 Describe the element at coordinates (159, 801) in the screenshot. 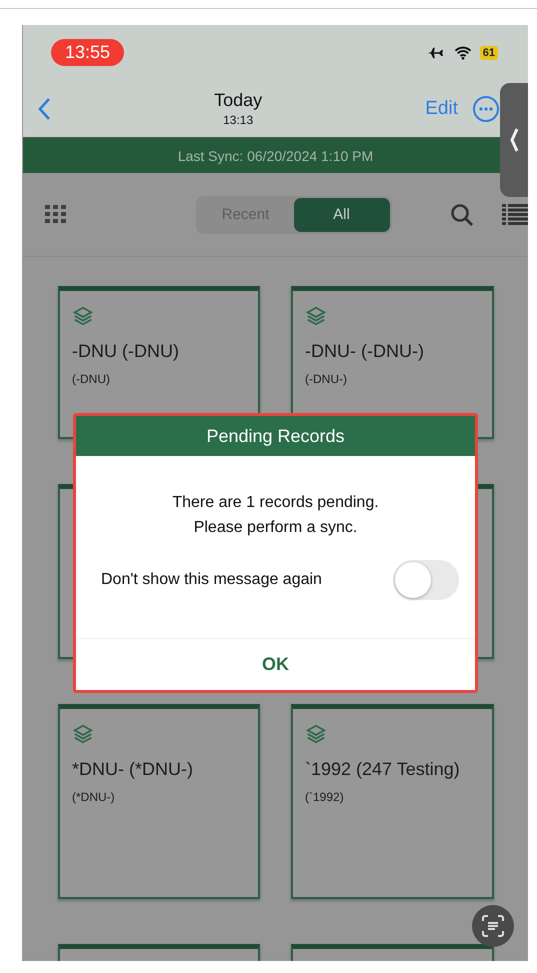

I see `record-card: *DNU- (*DNU-) (*DNU-)` at that location.